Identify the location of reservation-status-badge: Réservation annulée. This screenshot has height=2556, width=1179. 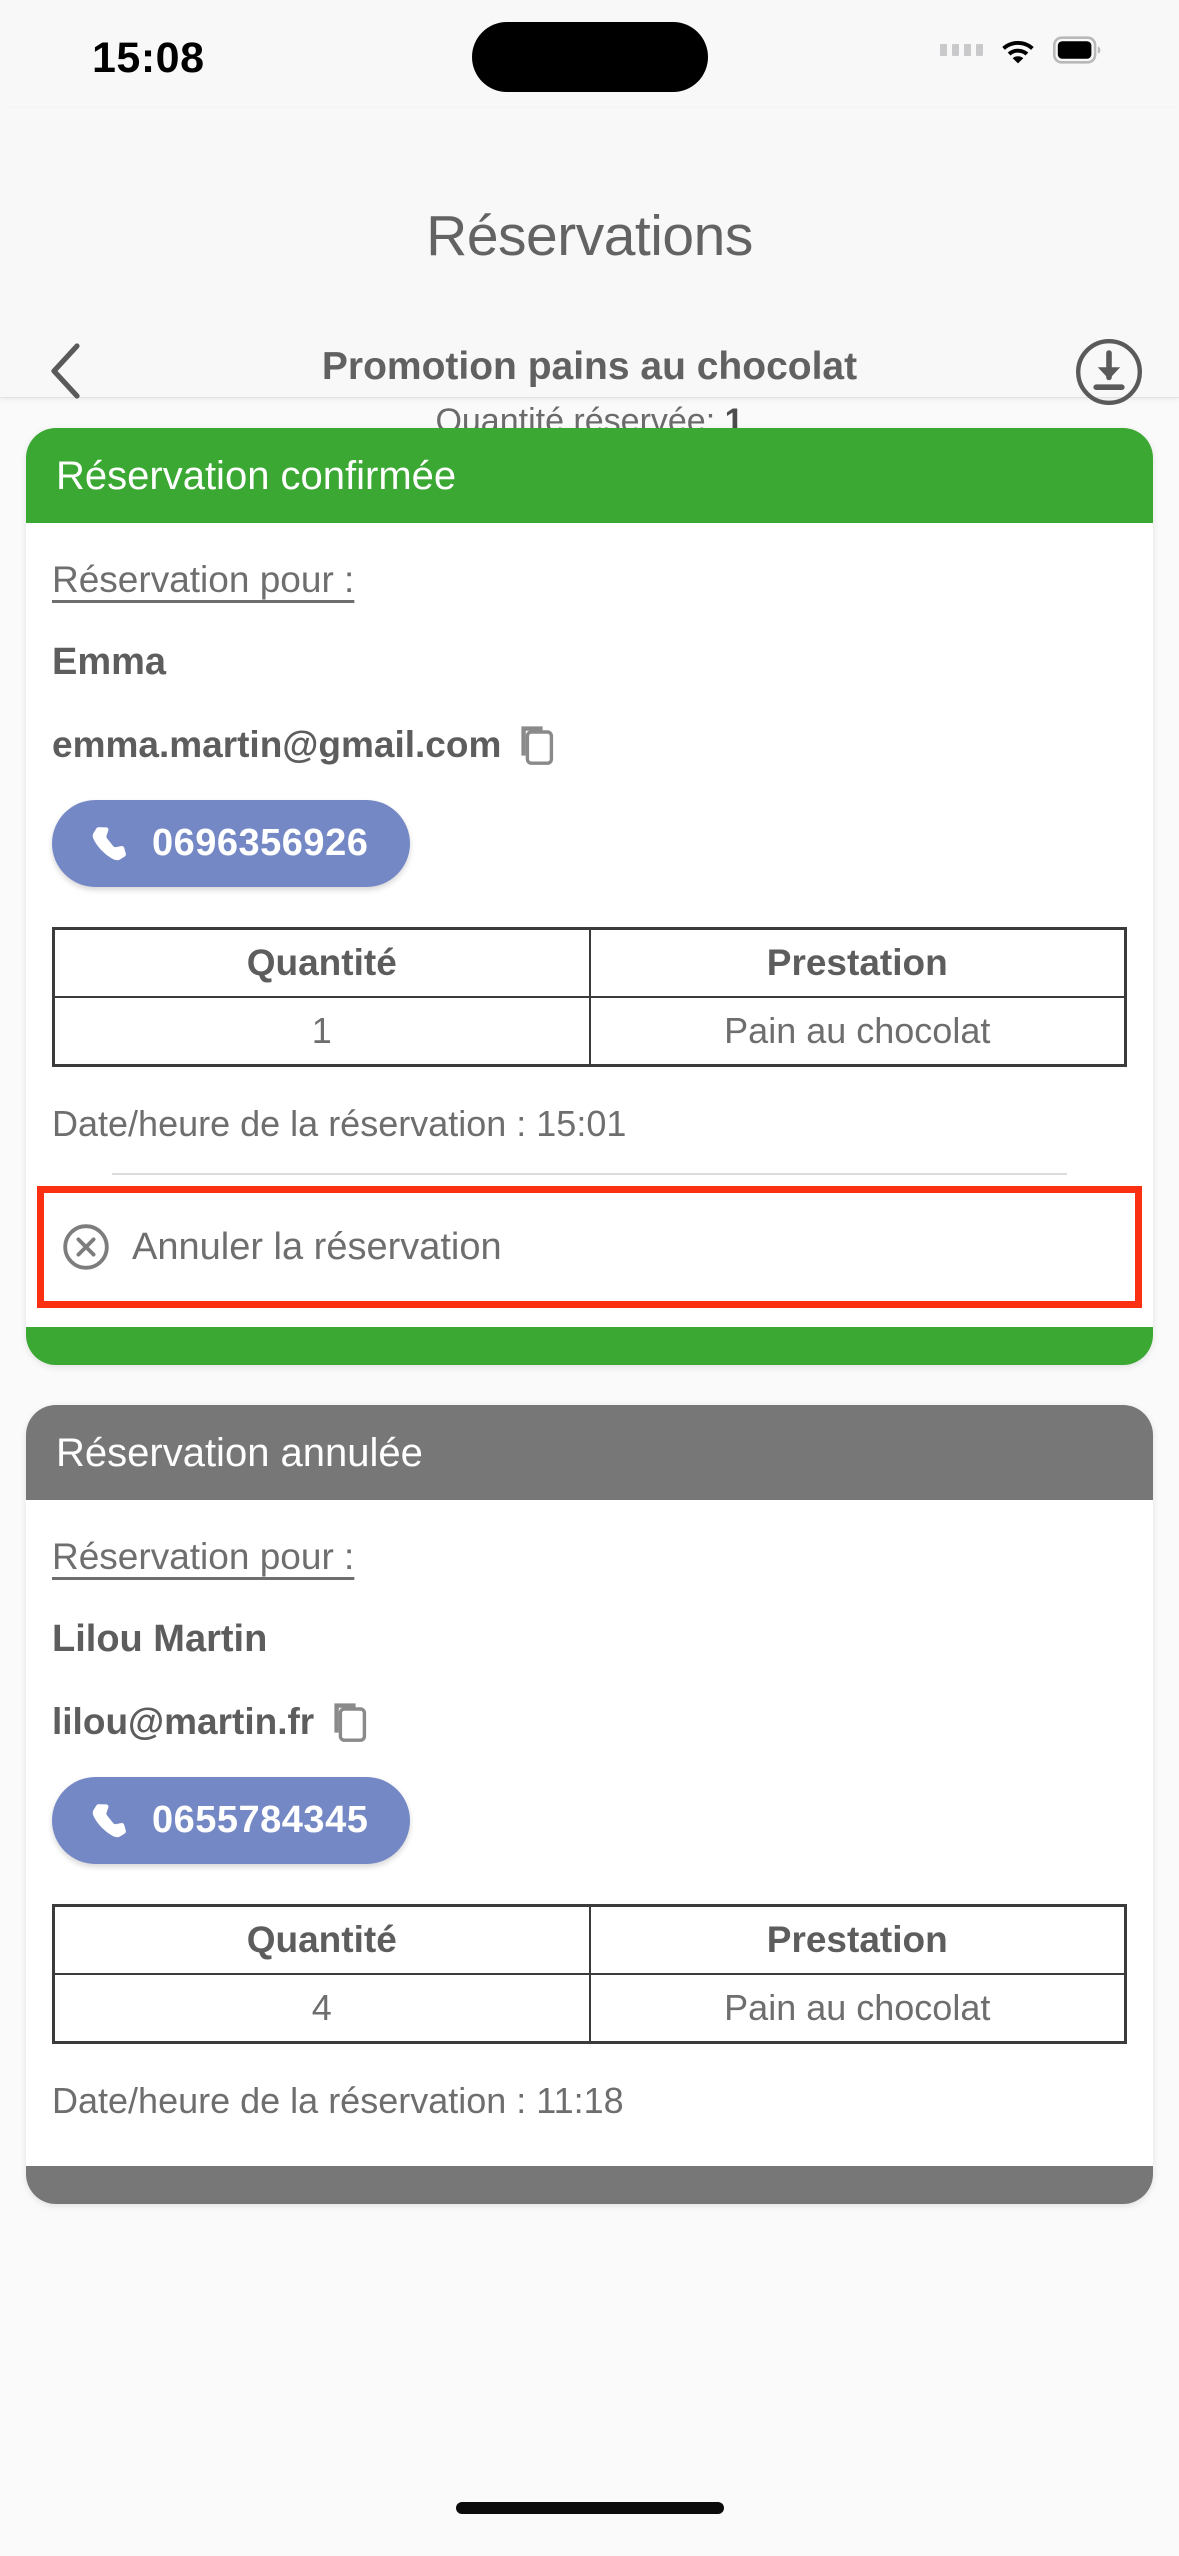
(589, 1452).